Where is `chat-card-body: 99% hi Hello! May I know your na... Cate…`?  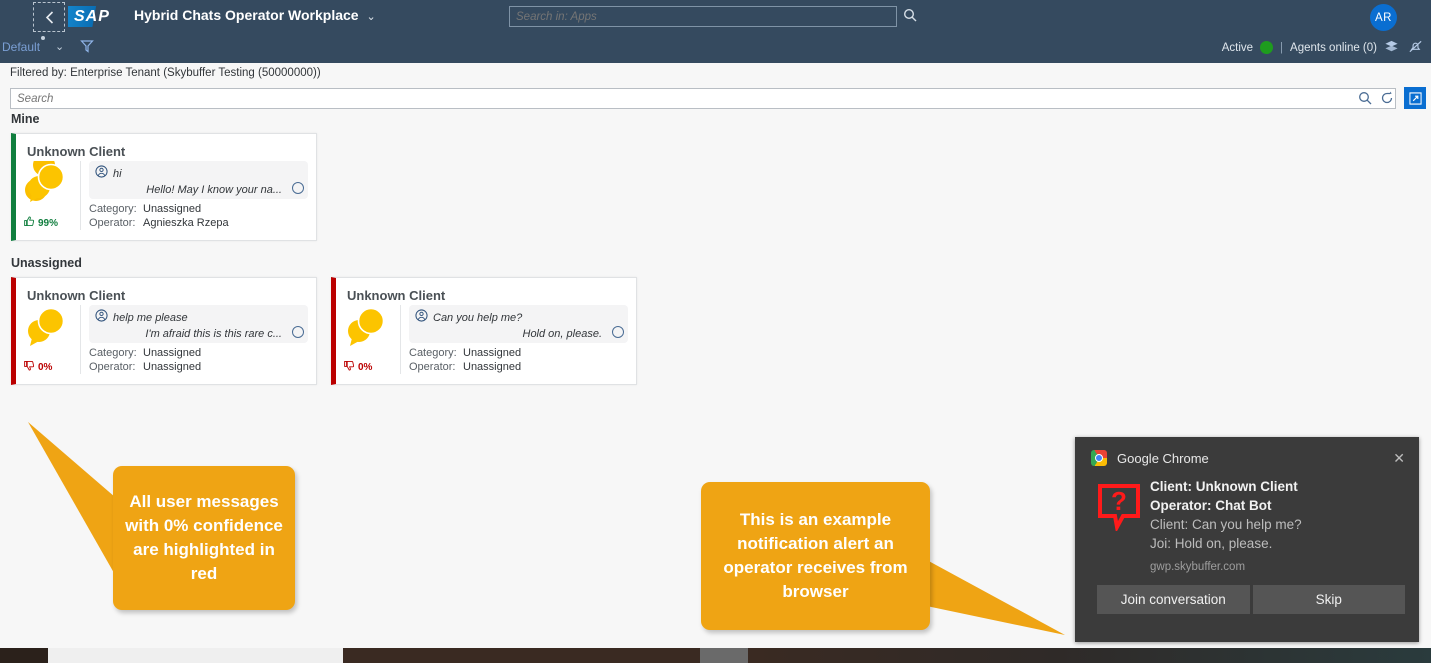 chat-card-body: 99% hi Hello! May I know your na... Cate… is located at coordinates (166, 192).